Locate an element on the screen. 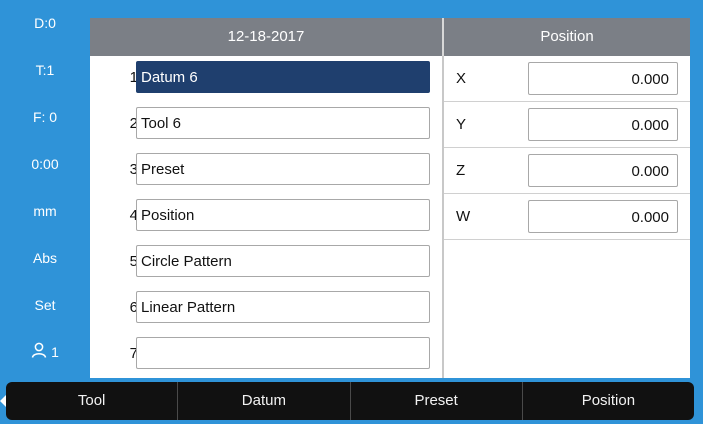 This screenshot has width=703, height=424. list-item: 7 is located at coordinates (266, 354).